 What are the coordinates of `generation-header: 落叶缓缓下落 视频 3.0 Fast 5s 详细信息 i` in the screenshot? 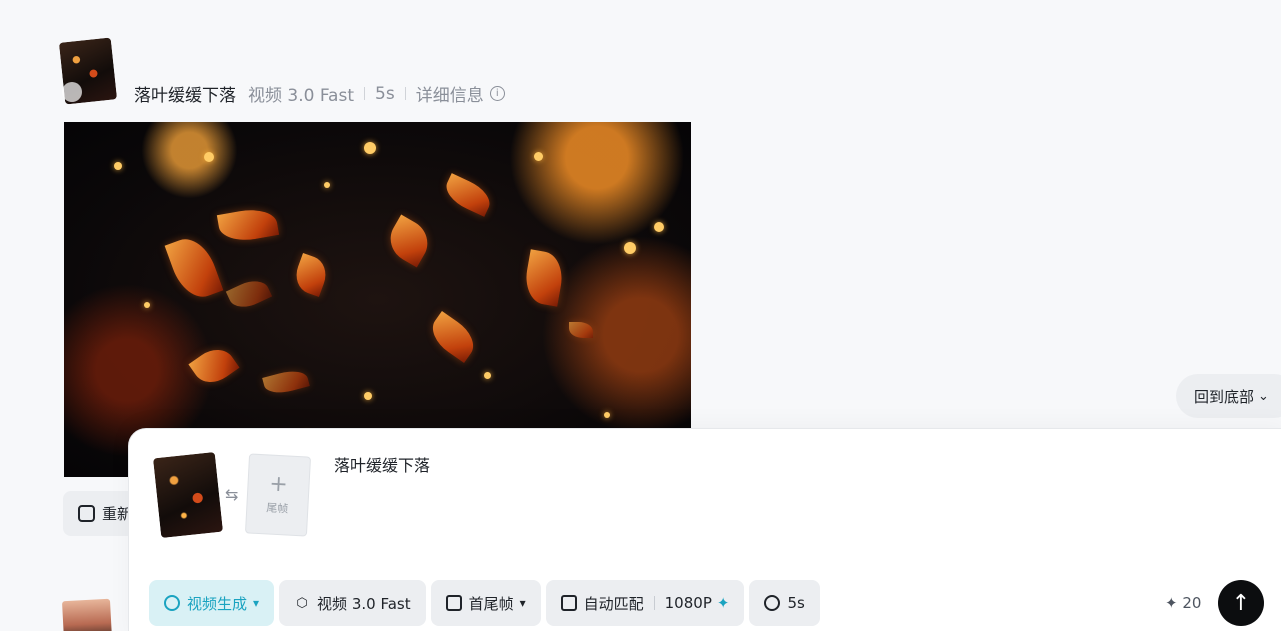 It's located at (410, 71).